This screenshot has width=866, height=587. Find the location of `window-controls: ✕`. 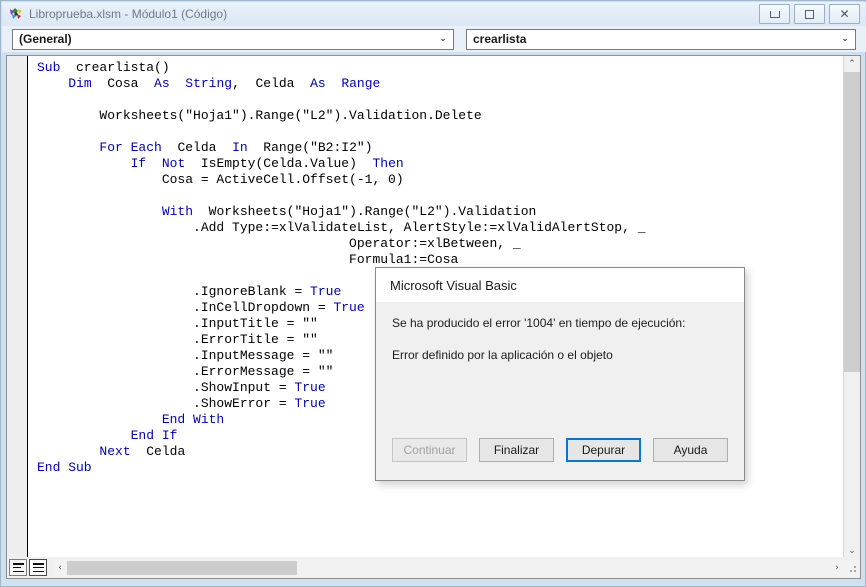

window-controls: ✕ is located at coordinates (809, 14).